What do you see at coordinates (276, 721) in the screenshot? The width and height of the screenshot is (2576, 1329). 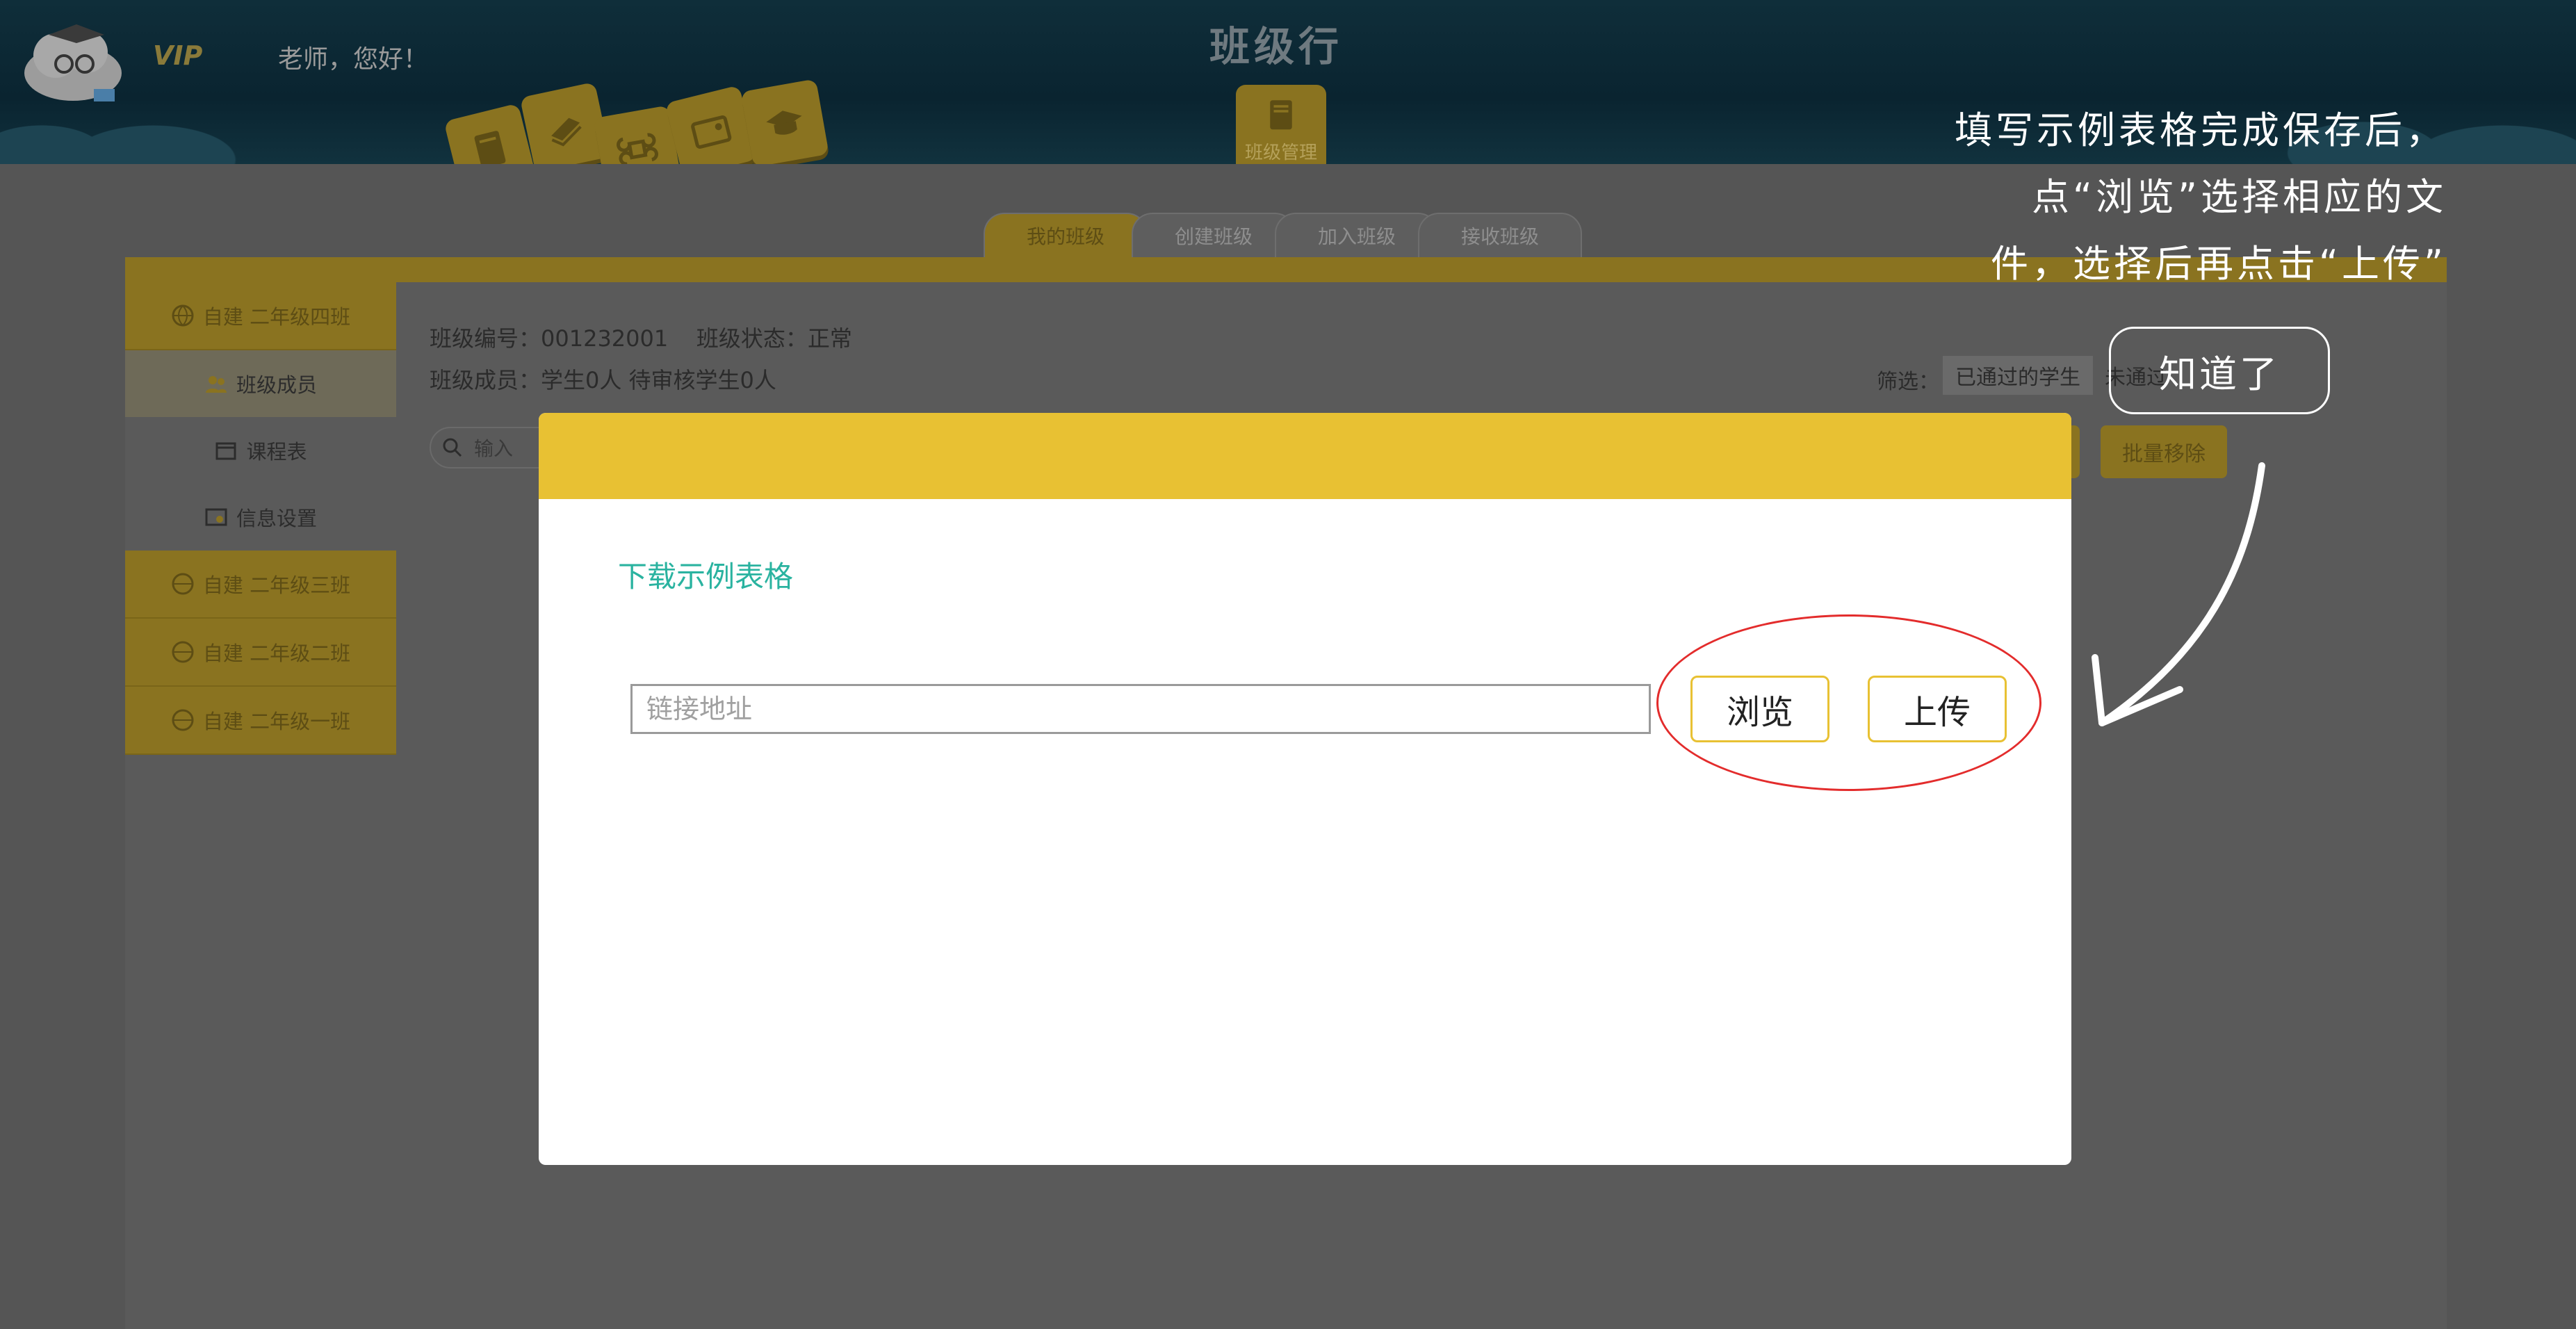 I see `sidebar-class-label: 自建 二年级一班` at bounding box center [276, 721].